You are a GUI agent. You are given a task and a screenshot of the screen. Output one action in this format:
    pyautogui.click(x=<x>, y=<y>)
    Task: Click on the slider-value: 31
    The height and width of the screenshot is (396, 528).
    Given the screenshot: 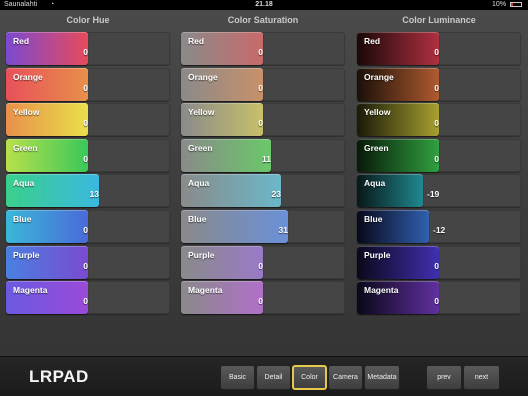 What is the action you would take?
    pyautogui.click(x=283, y=230)
    